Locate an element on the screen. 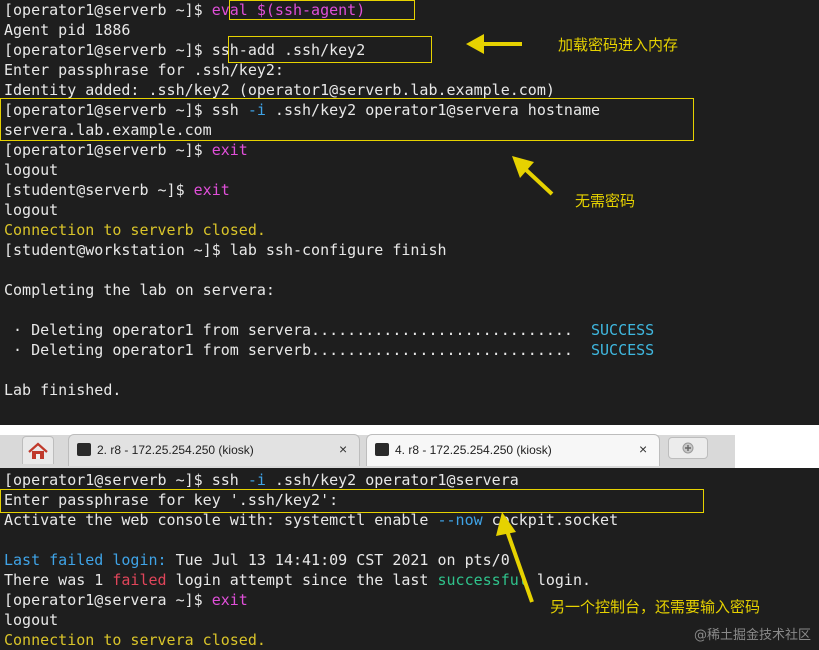  home-icon is located at coordinates (38, 450).